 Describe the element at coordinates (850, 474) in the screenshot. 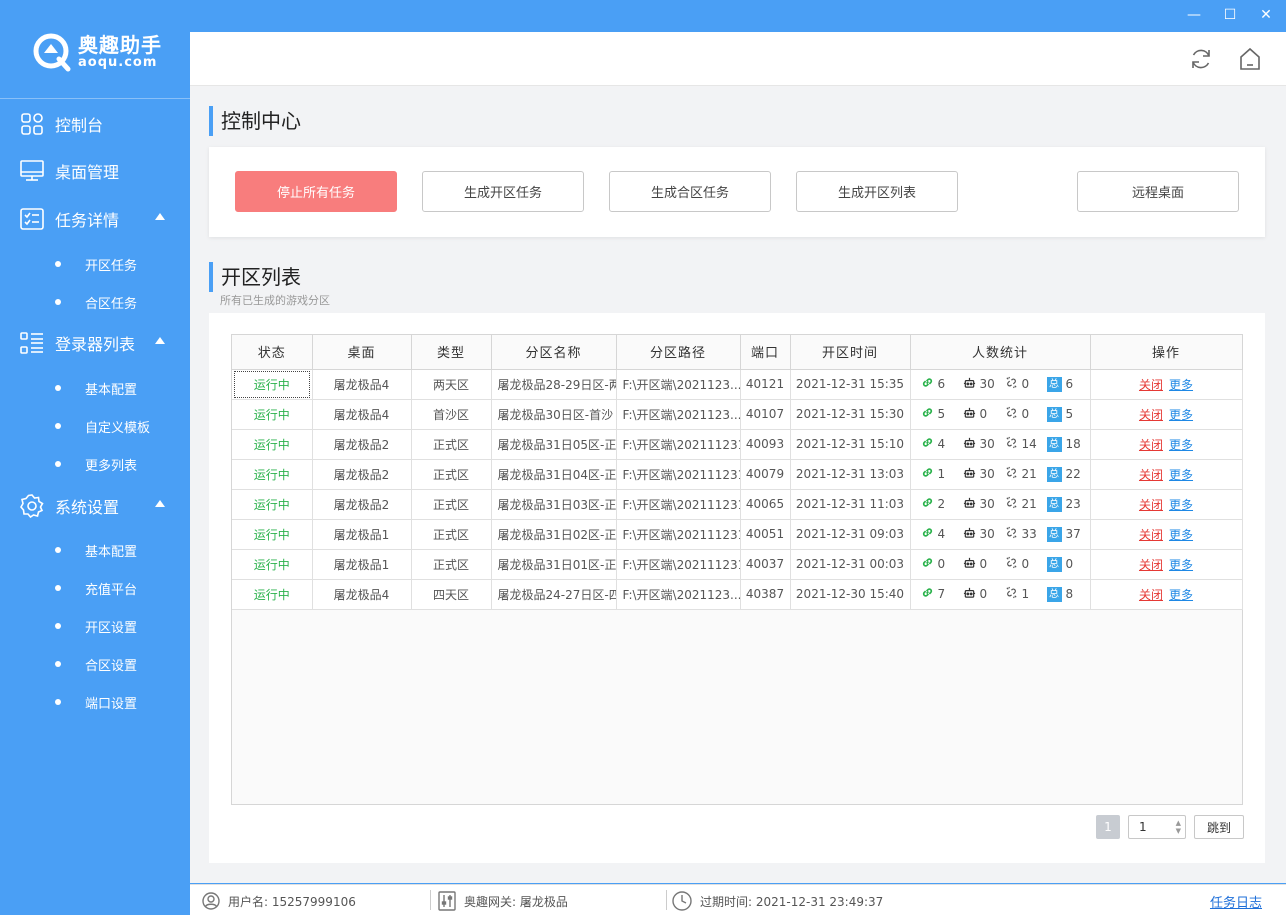

I see `time-cell: 2021-12-31 13:03` at that location.